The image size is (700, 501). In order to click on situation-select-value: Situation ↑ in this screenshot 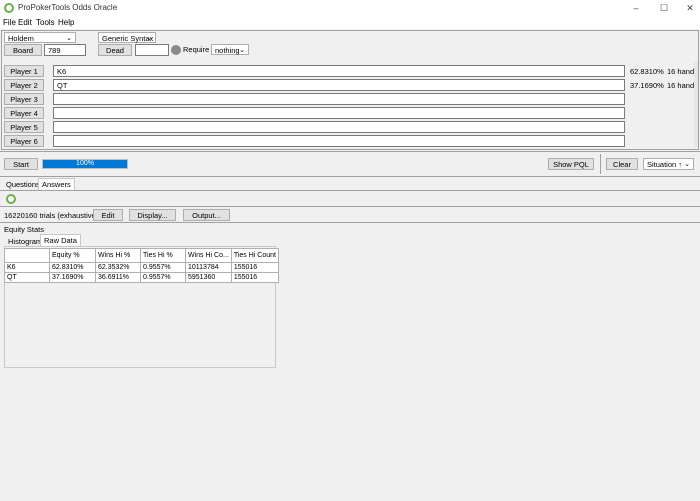, I will do `click(665, 164)`.